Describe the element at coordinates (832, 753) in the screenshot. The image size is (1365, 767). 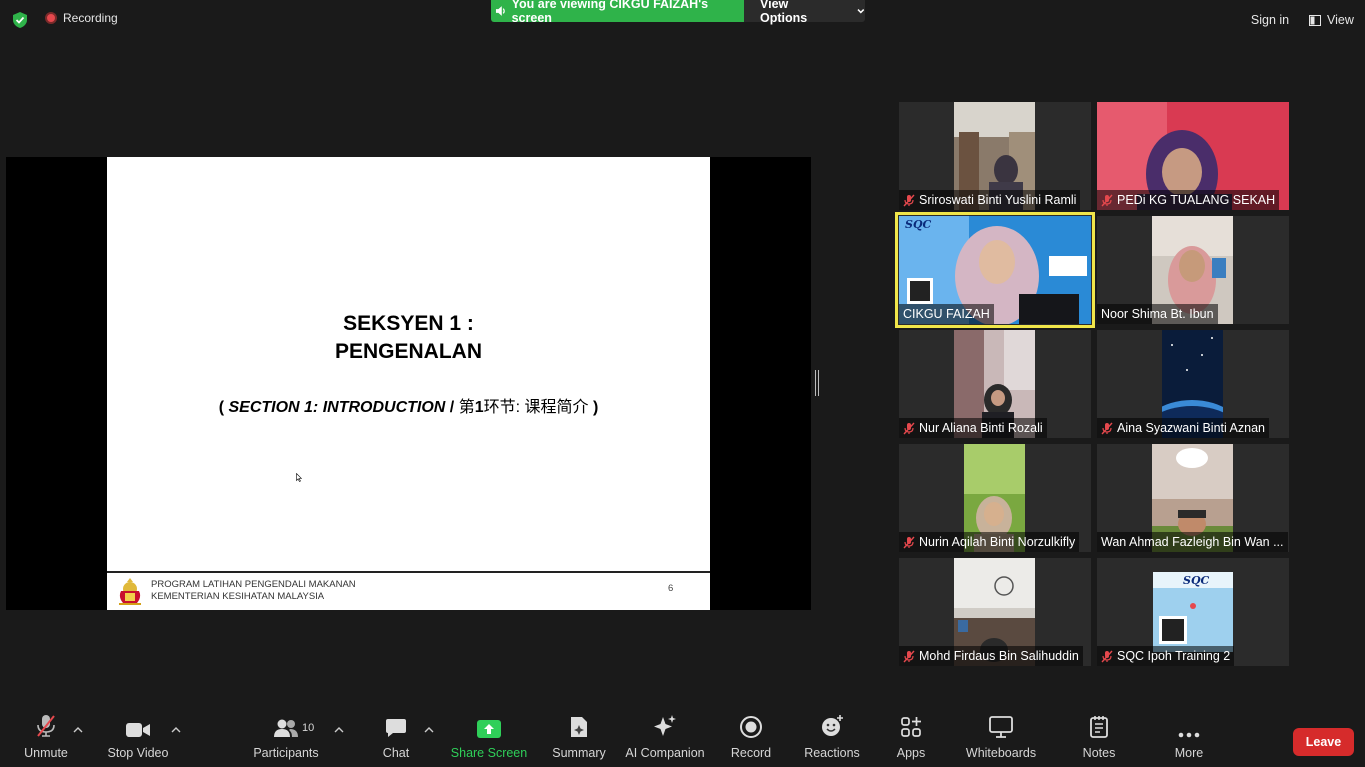
I see `reactions-label: Reactions` at that location.